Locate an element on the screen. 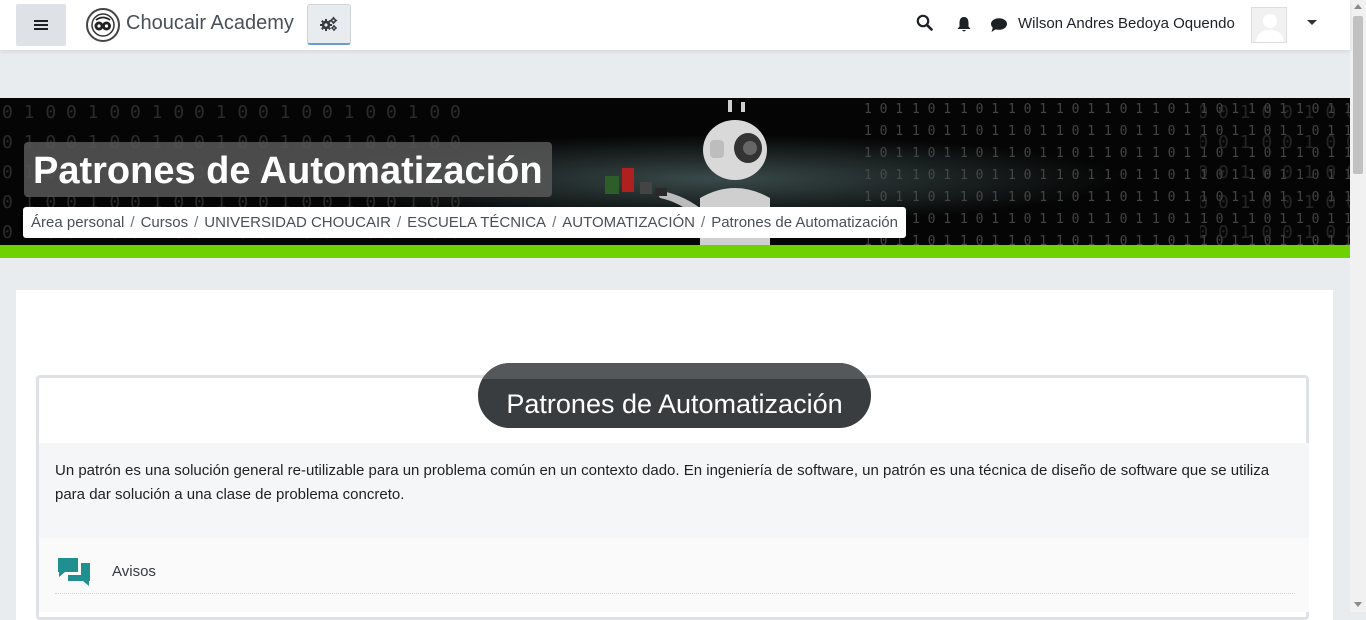  site-name: Choucair Academy is located at coordinates (210, 23).